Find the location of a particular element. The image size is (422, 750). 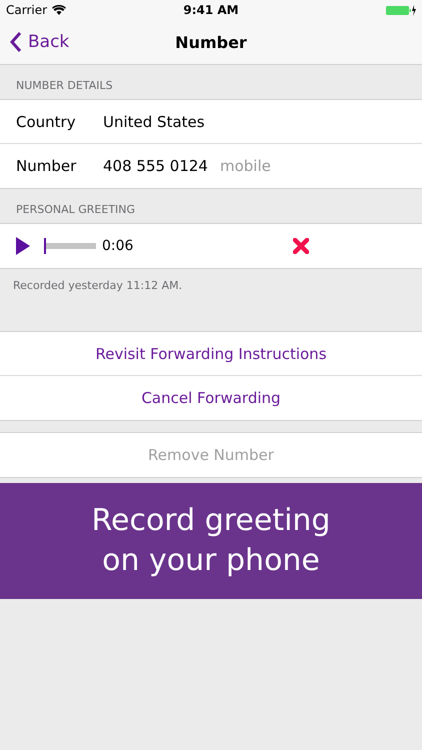

delete-icon is located at coordinates (301, 246).